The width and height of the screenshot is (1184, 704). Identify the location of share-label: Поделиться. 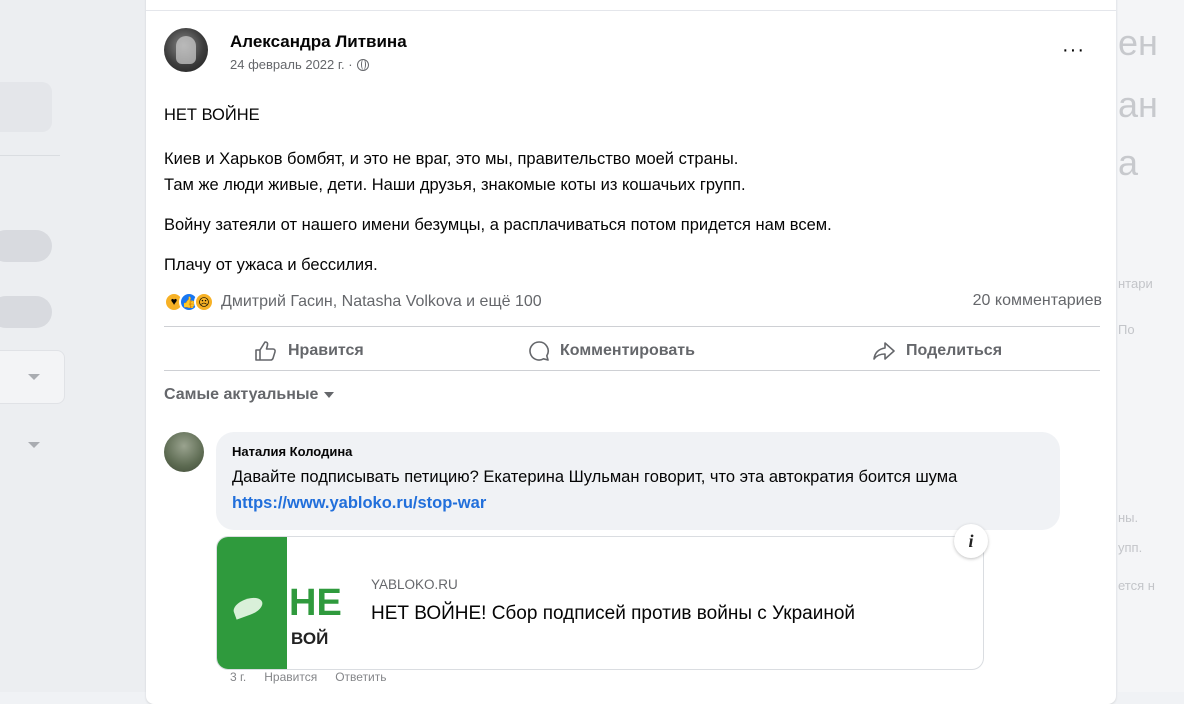
(954, 350).